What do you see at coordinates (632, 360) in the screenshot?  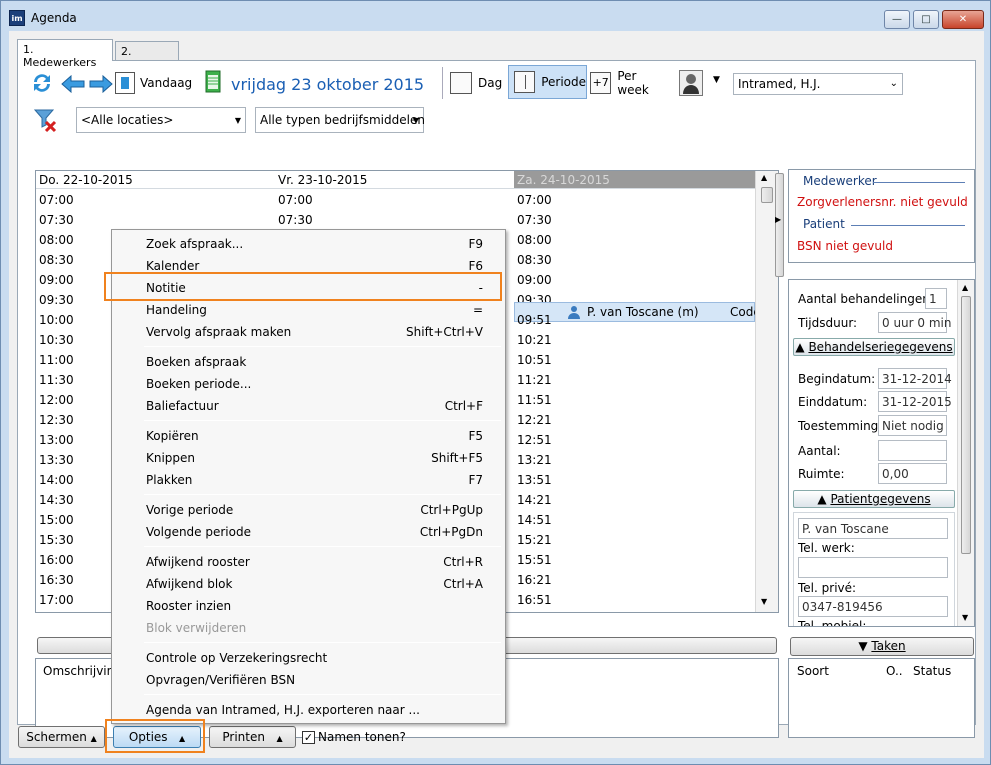 I see `time-slot: 10:51` at bounding box center [632, 360].